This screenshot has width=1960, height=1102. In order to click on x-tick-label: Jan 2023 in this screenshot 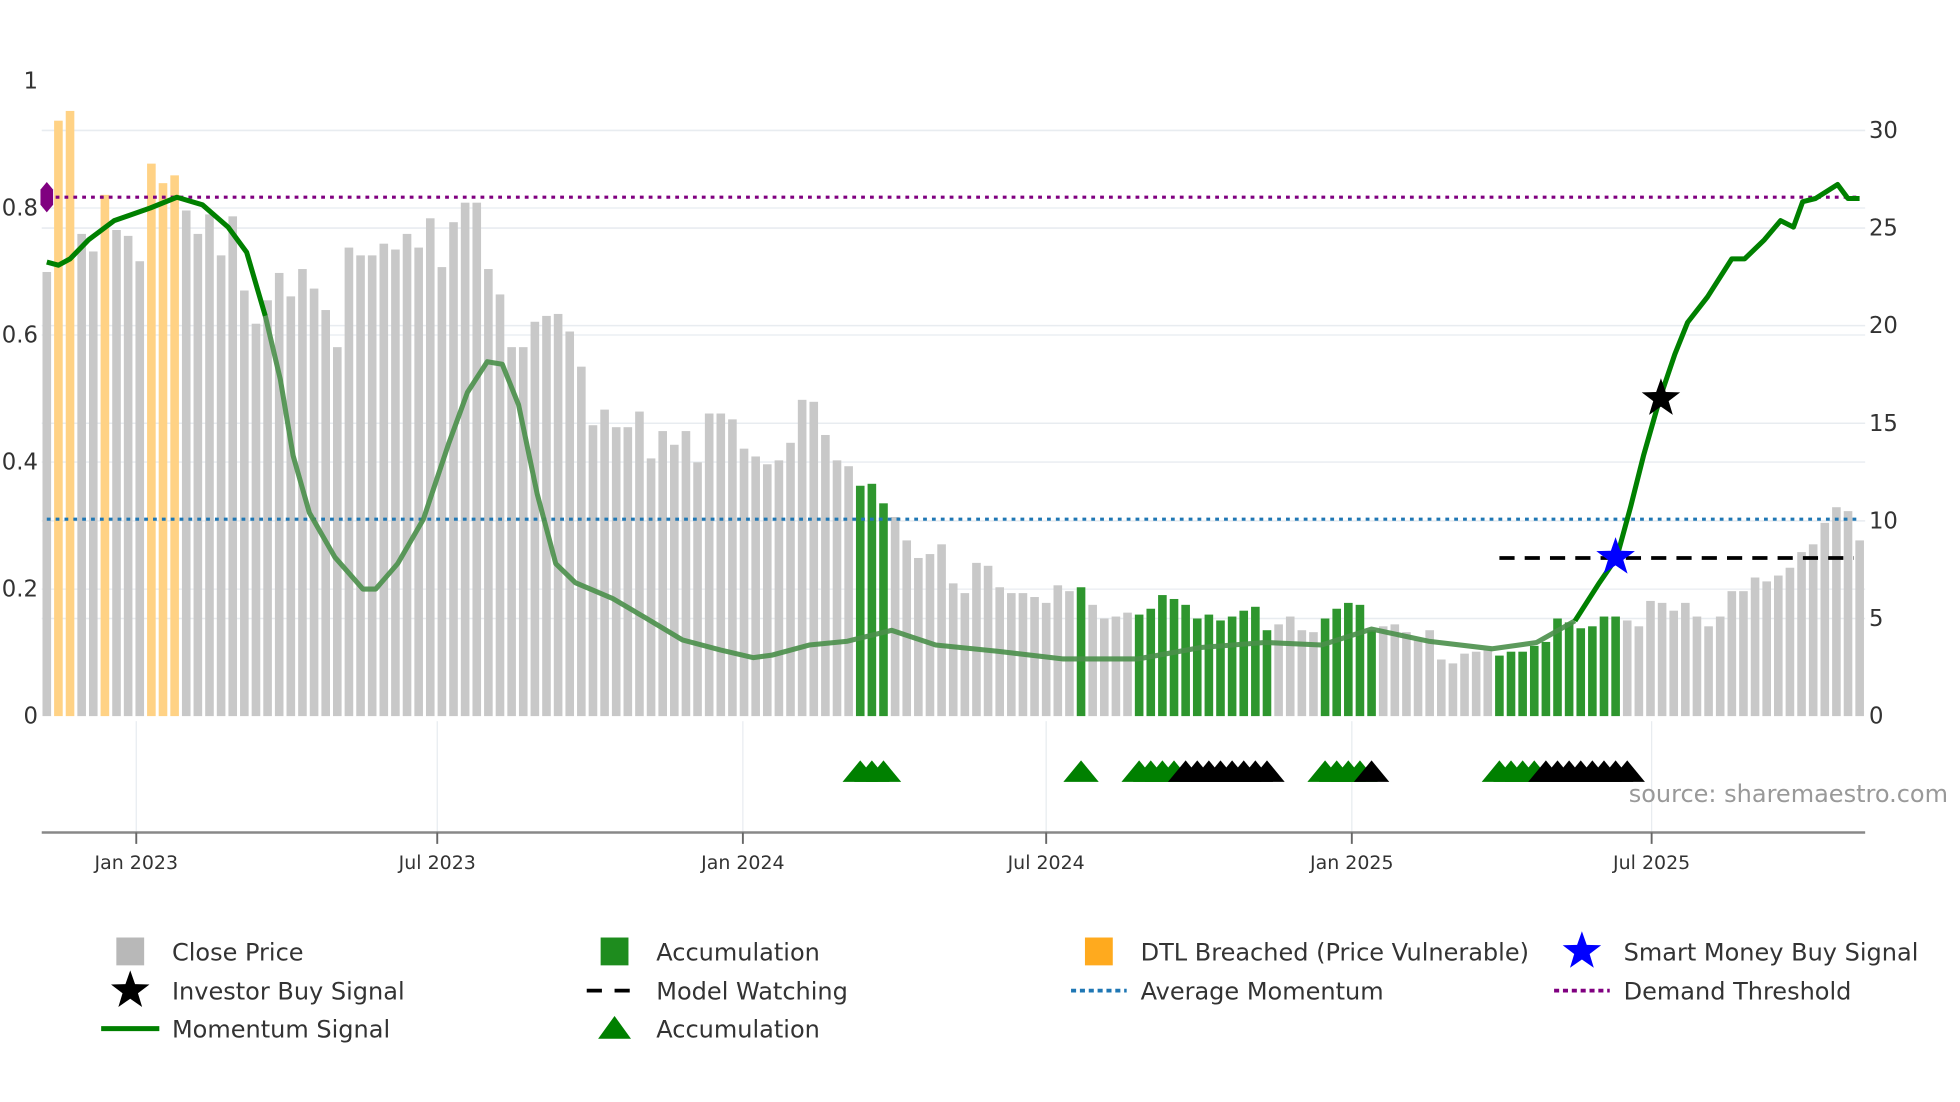, I will do `click(136, 863)`.